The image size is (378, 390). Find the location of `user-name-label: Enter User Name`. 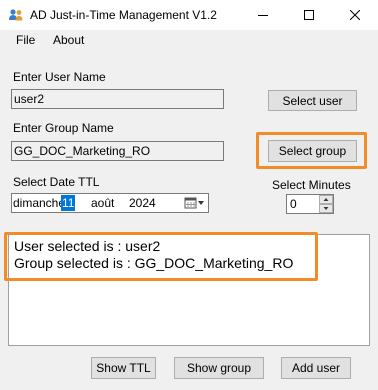

user-name-label: Enter User Name is located at coordinates (59, 77).